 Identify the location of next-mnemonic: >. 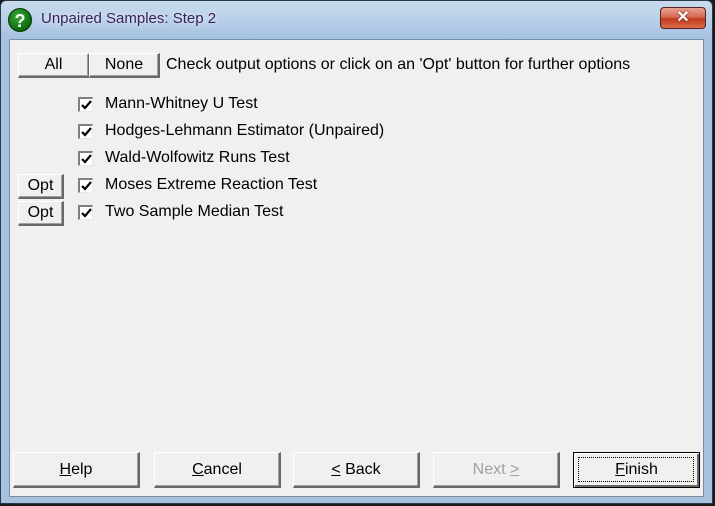
(515, 469).